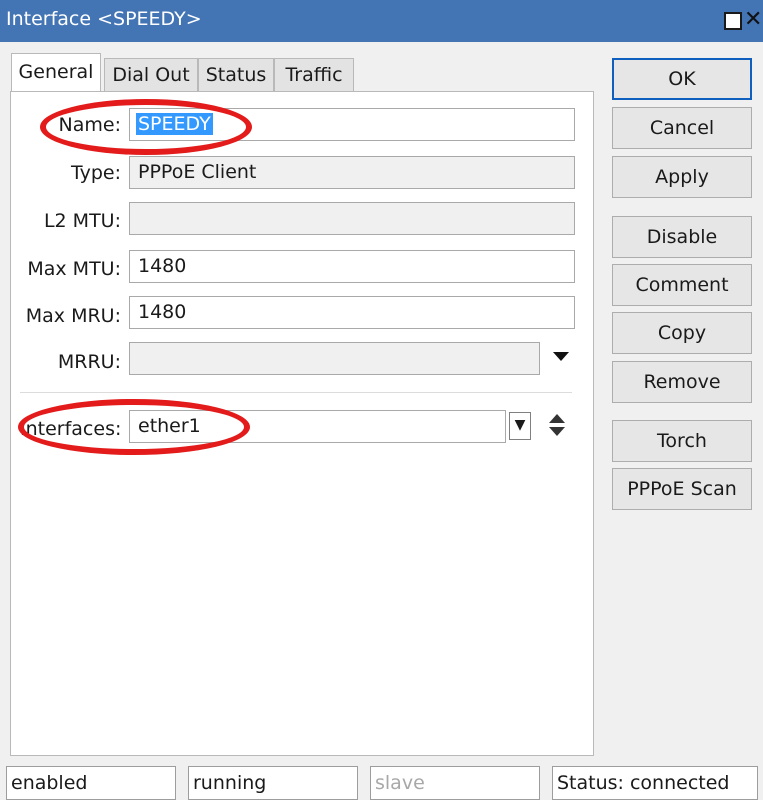  I want to click on annotation-ellipse-name, so click(146, 127).